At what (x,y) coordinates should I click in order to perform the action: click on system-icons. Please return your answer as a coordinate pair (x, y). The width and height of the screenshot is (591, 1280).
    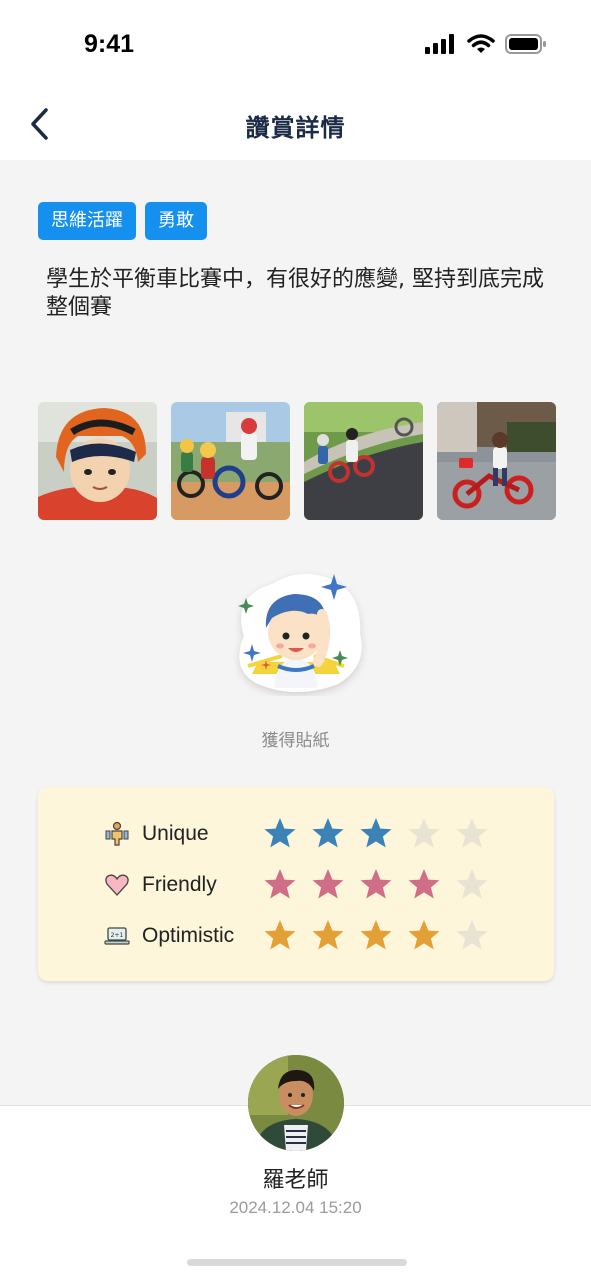
    Looking at the image, I should click on (486, 44).